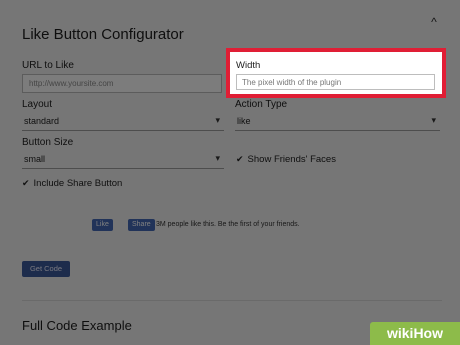  What do you see at coordinates (141, 225) in the screenshot?
I see `fb-share-button: Share` at bounding box center [141, 225].